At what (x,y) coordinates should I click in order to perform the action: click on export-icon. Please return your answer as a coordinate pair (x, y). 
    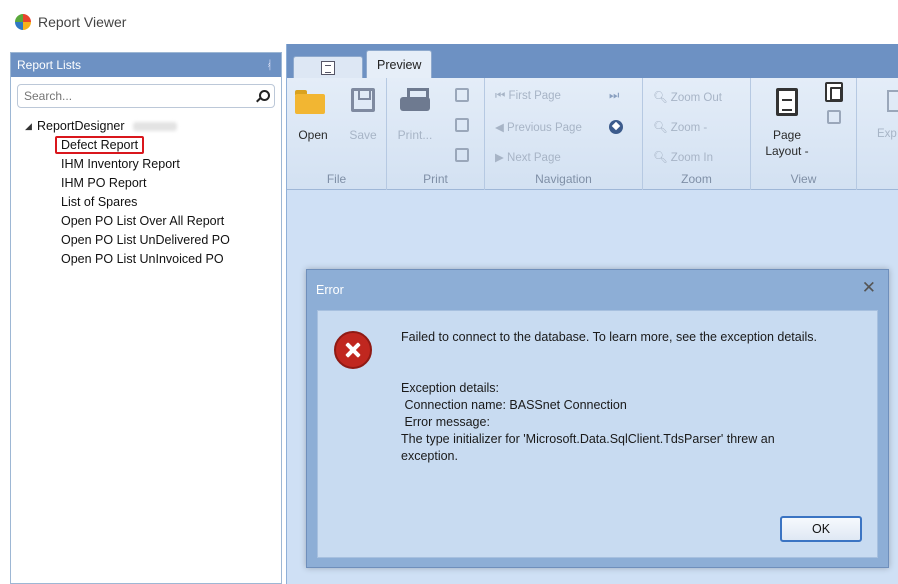
    Looking at the image, I should click on (892, 101).